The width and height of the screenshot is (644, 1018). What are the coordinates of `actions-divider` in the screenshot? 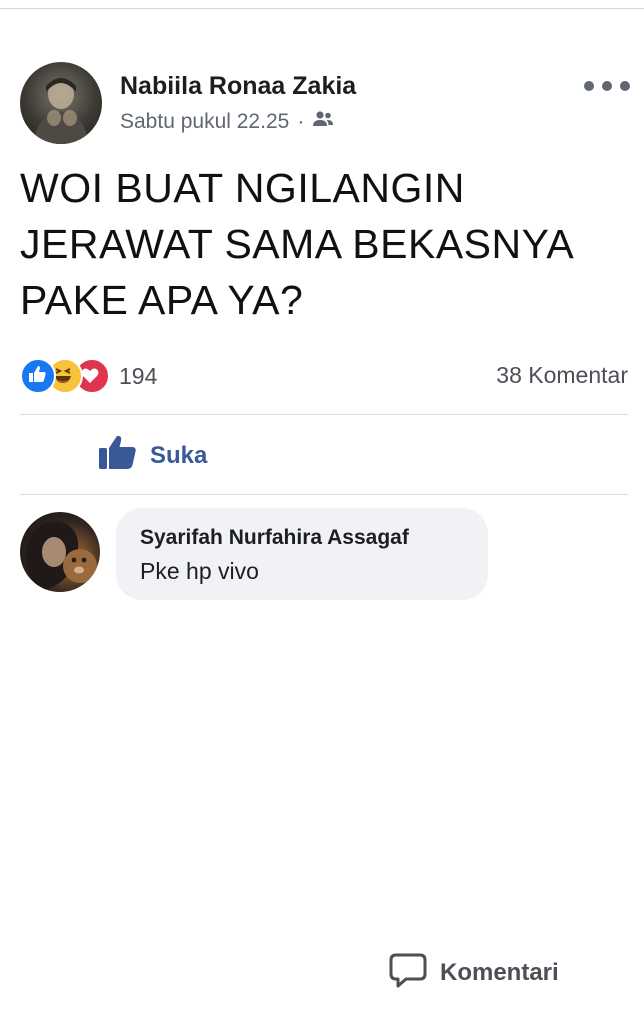 It's located at (324, 494).